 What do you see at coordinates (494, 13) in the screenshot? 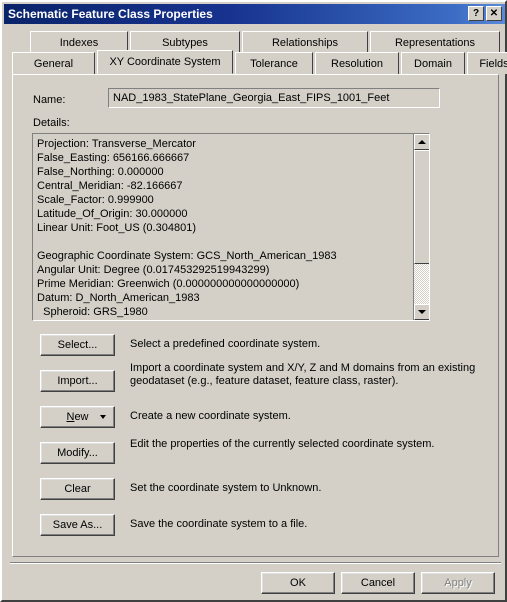
I see `close-icon: ✕` at bounding box center [494, 13].